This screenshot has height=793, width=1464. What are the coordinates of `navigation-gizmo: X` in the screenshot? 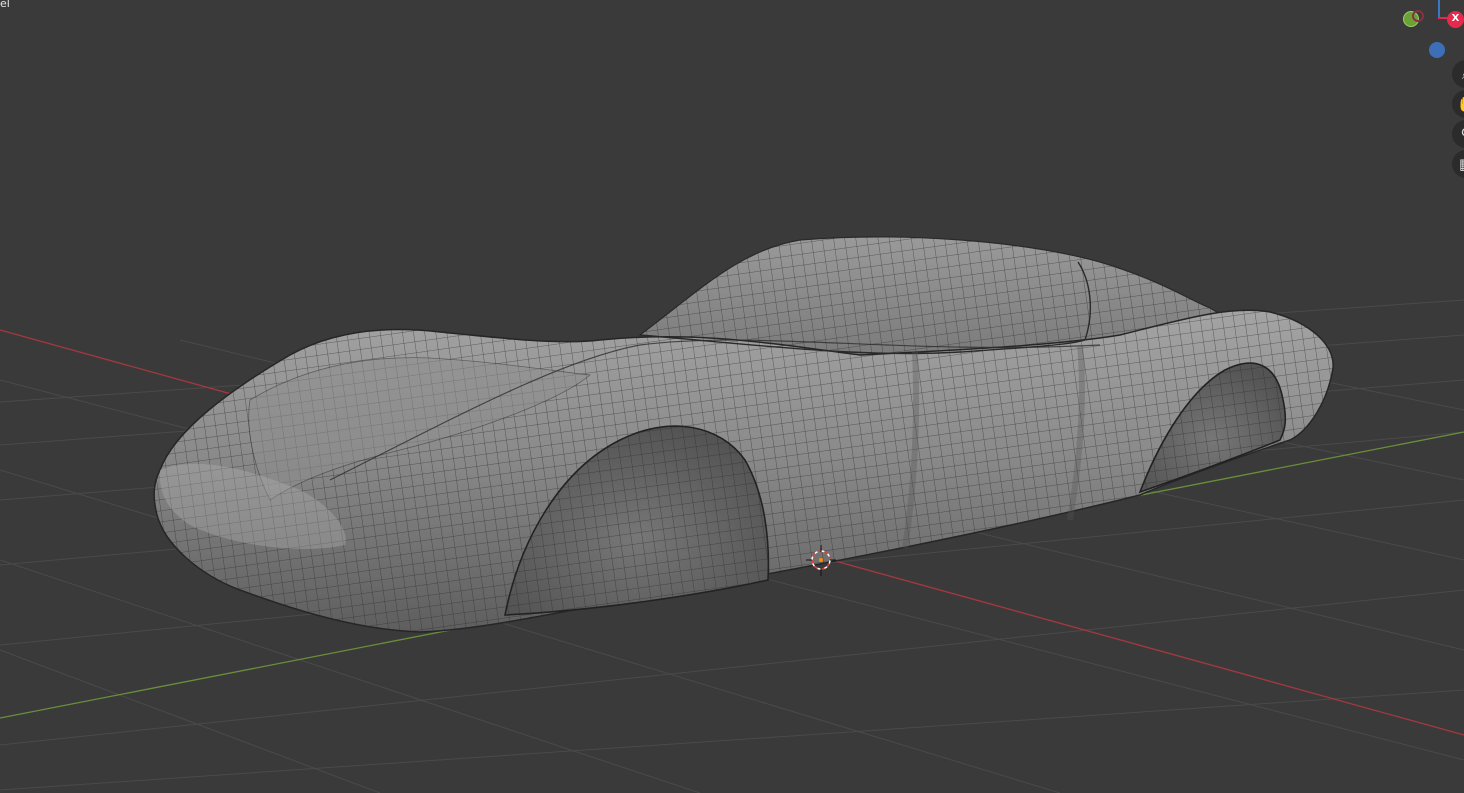 It's located at (1429, 31).